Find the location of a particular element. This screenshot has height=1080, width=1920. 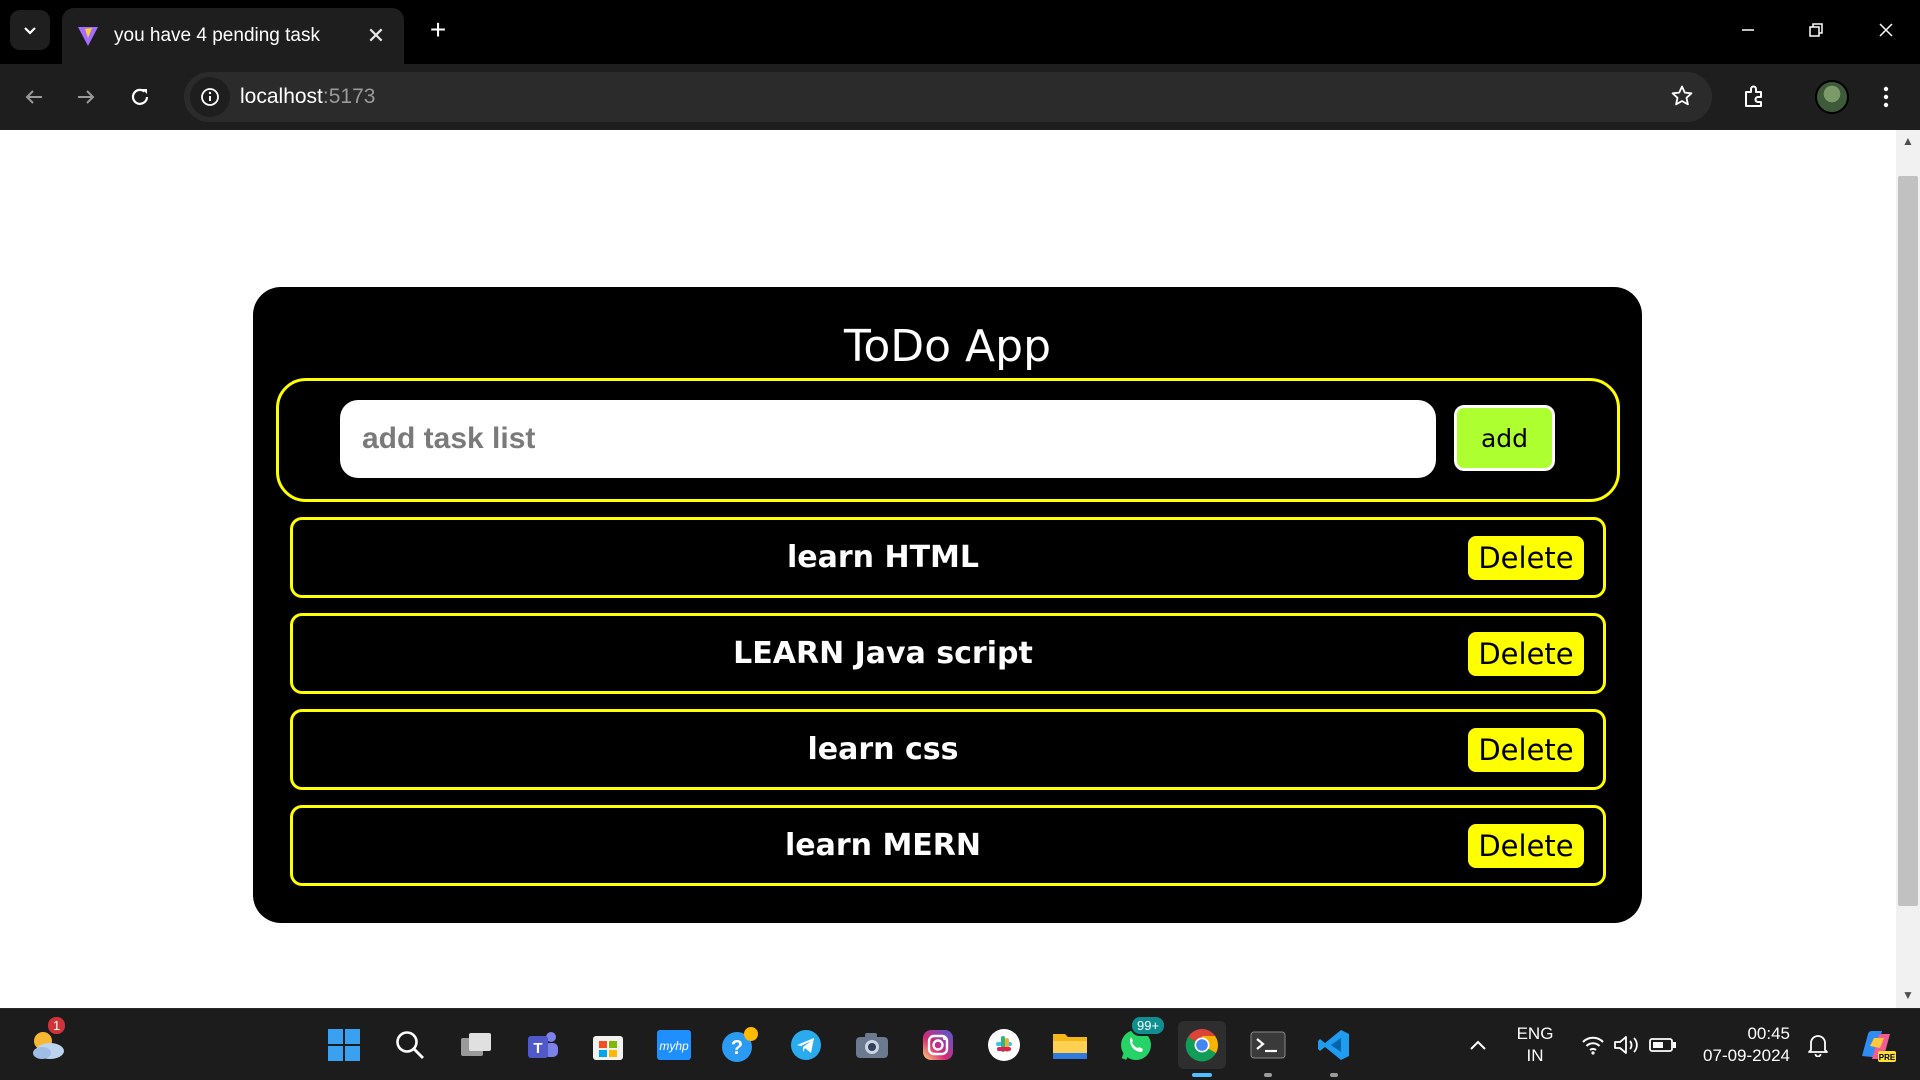

telegram-icon is located at coordinates (806, 1045).